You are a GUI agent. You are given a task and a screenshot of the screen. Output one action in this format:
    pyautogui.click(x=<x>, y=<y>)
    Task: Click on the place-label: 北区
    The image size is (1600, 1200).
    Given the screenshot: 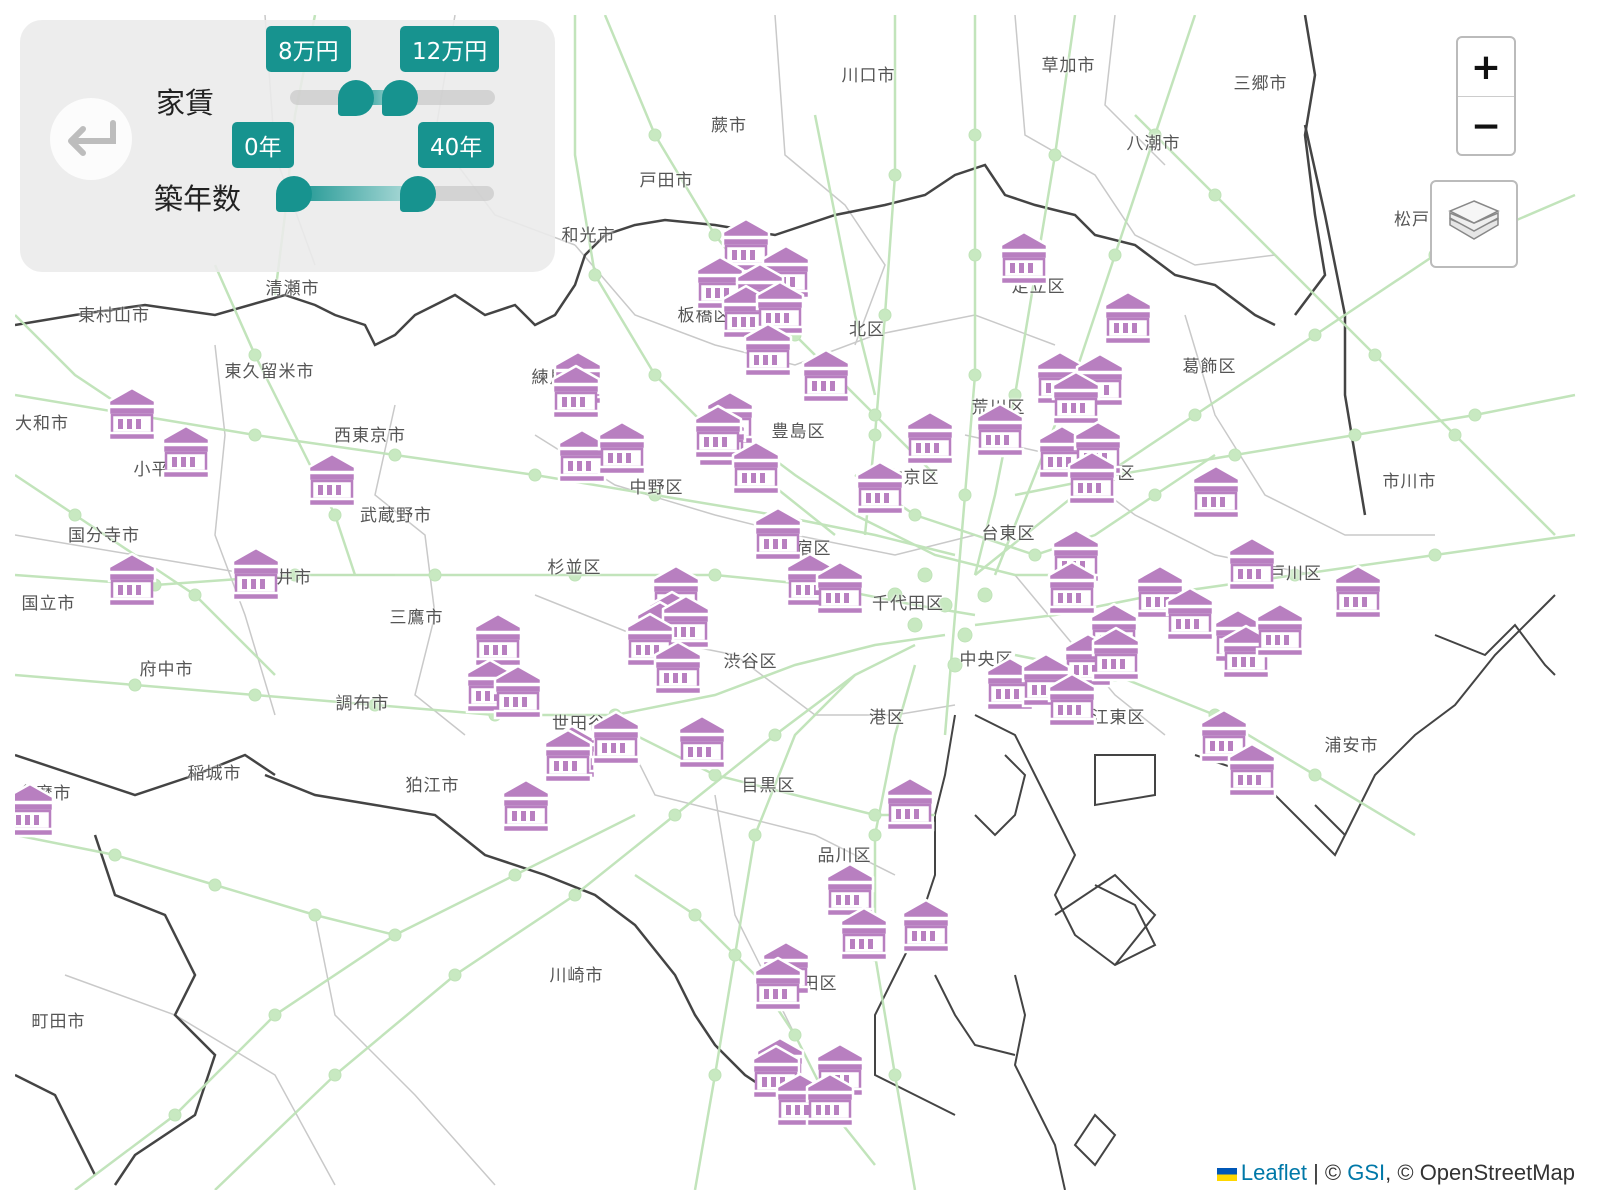 What is the action you would take?
    pyautogui.click(x=867, y=330)
    